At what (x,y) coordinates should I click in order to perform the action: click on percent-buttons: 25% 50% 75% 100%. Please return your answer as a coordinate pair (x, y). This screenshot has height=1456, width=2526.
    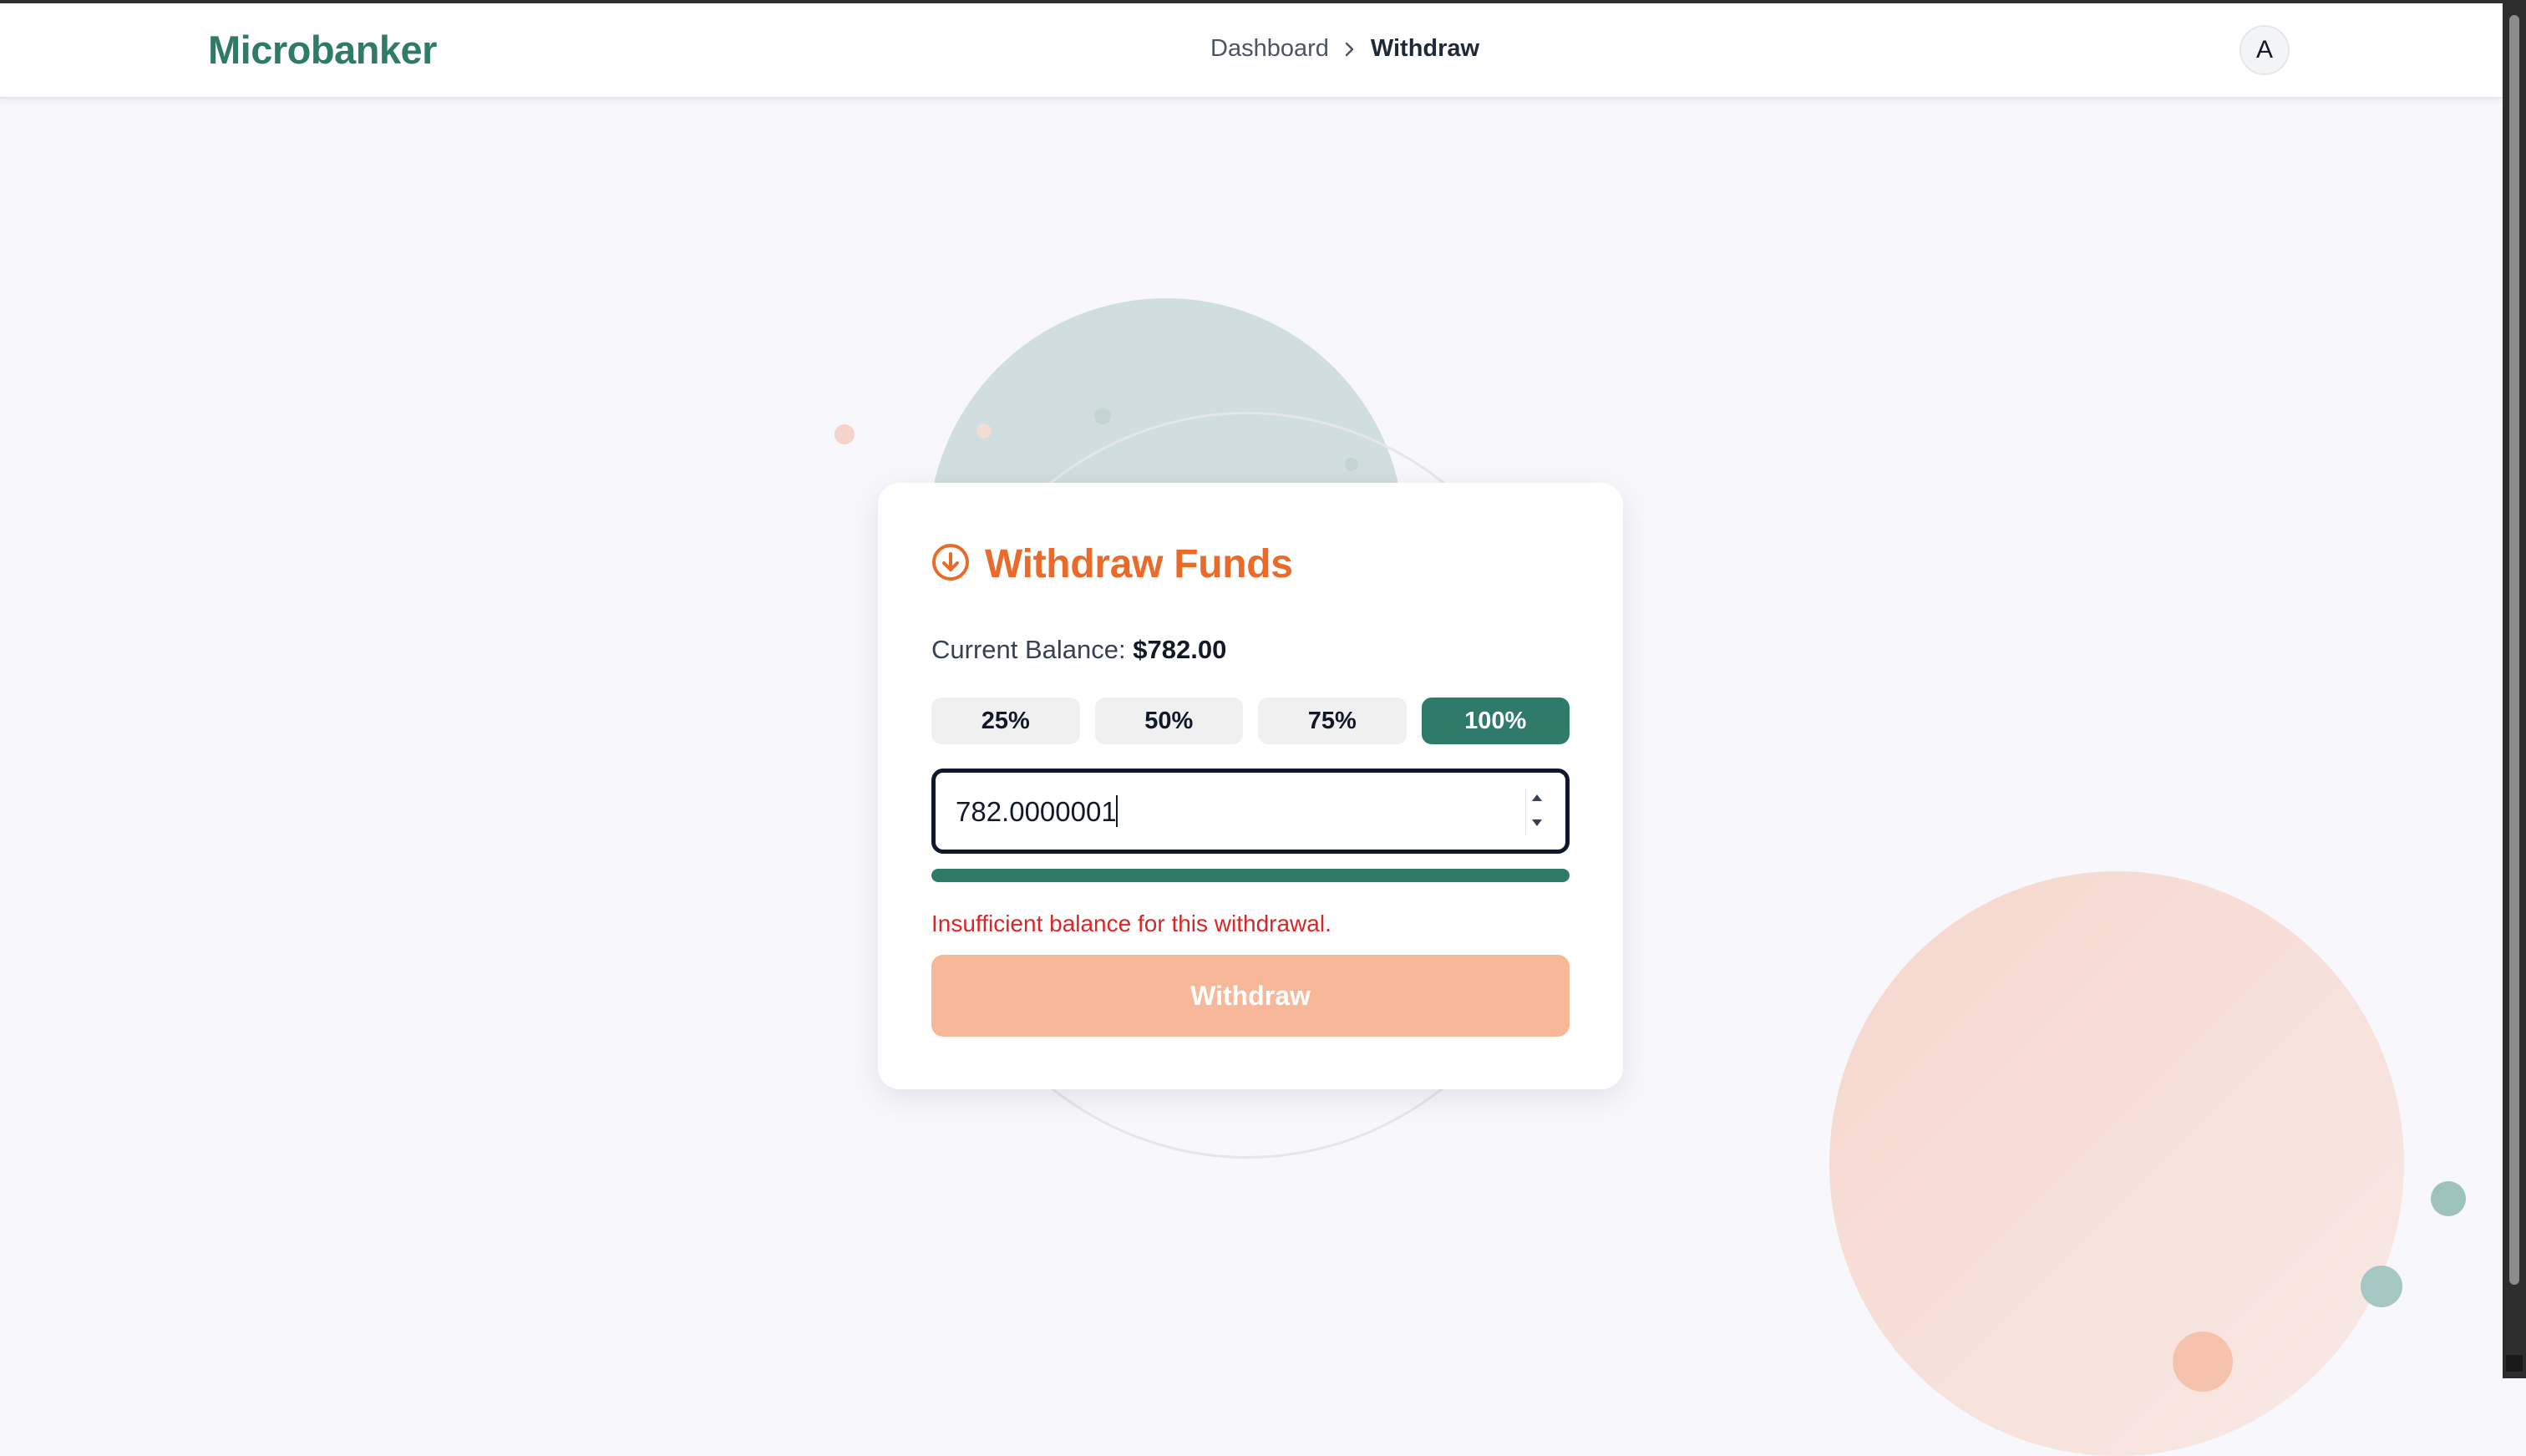
    Looking at the image, I should click on (1250, 721).